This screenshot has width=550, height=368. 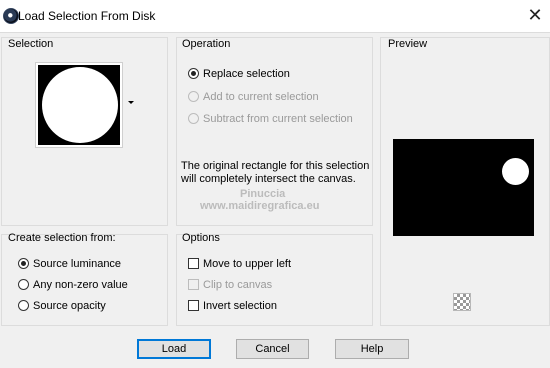 I want to click on any-non-zero-value-label: Any non-zero value, so click(x=80, y=285).